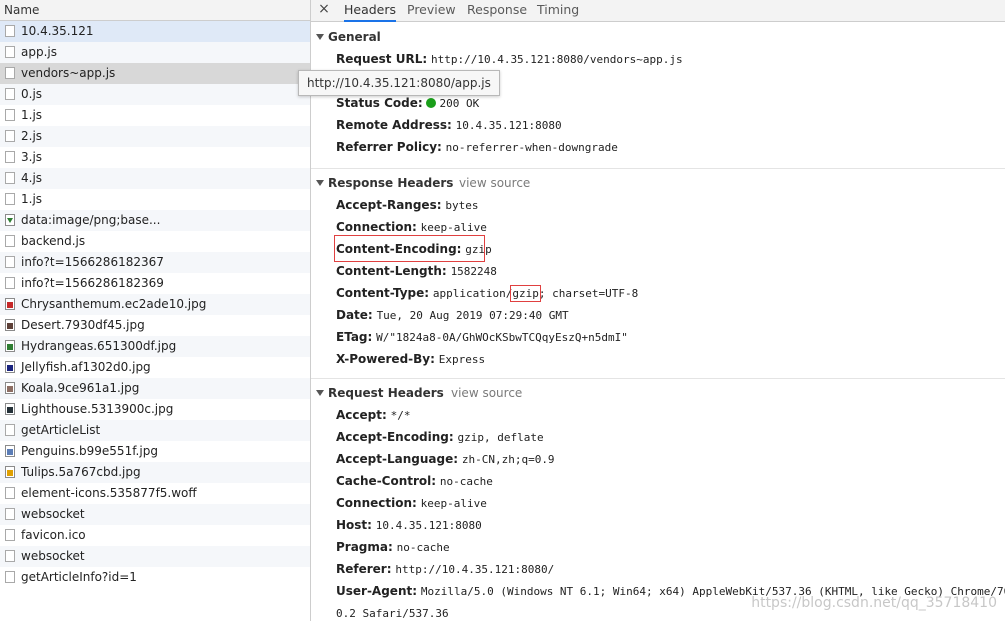 Image resolution: width=1005 pixels, height=625 pixels. What do you see at coordinates (658, 481) in the screenshot?
I see `header-row: Cache-Control: no-cache` at bounding box center [658, 481].